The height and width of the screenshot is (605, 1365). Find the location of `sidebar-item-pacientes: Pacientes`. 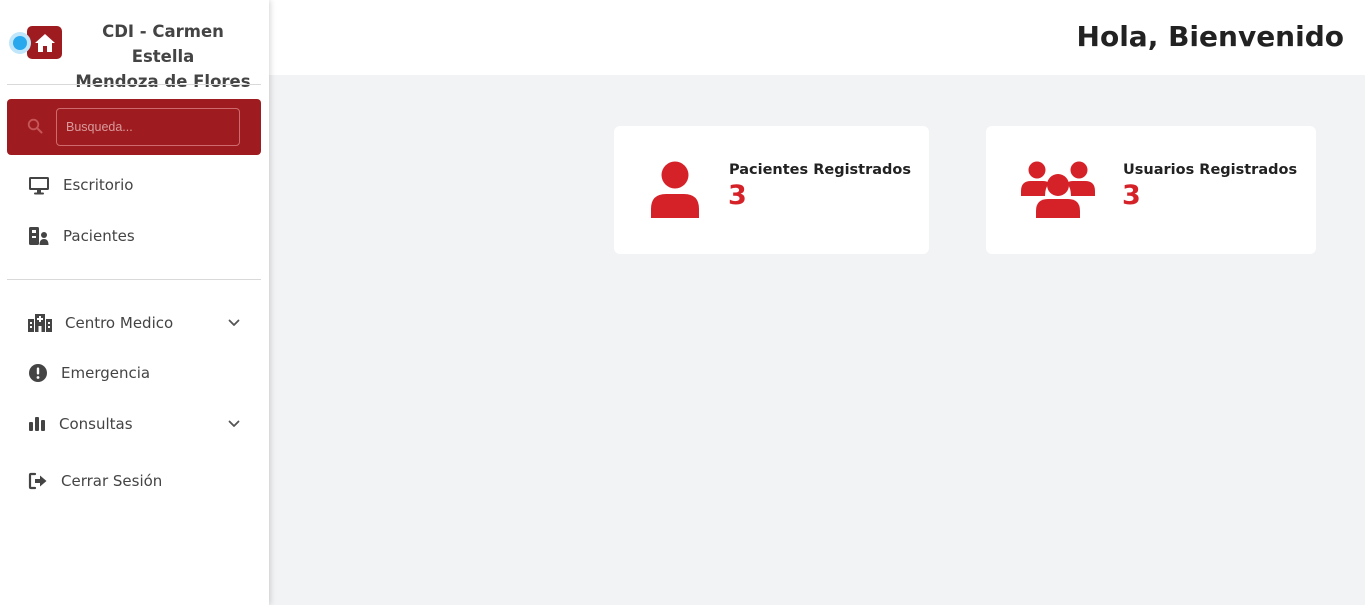

sidebar-item-pacientes: Pacientes is located at coordinates (134, 236).